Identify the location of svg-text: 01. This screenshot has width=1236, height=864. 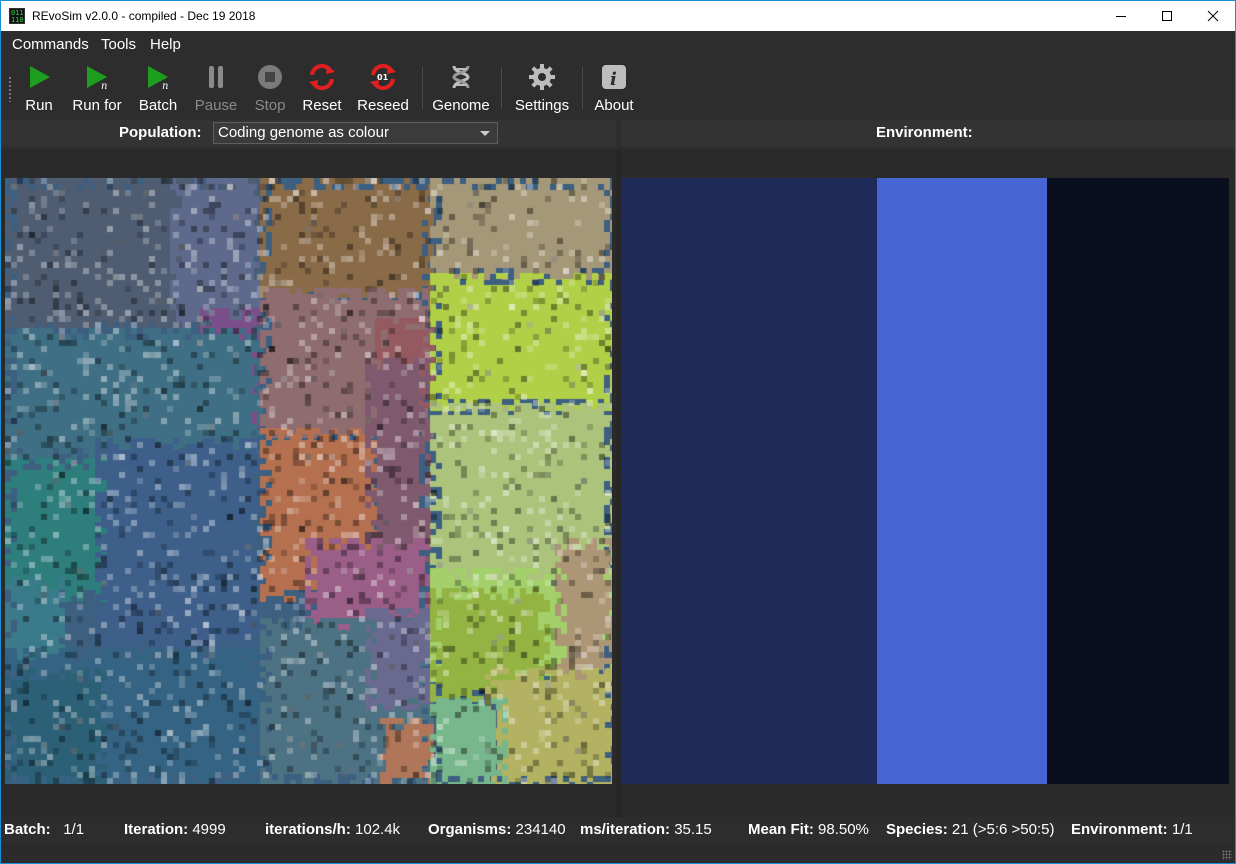
(383, 77).